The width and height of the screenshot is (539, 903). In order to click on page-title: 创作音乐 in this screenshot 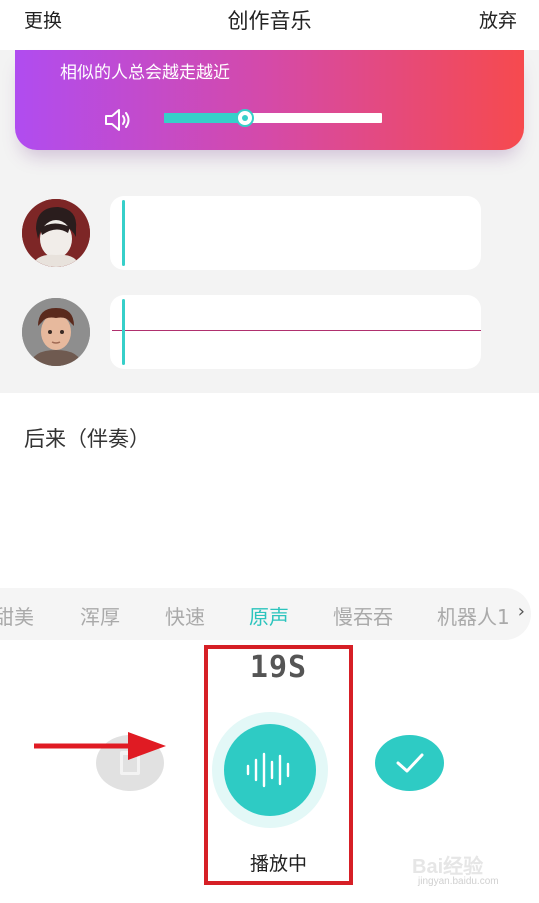, I will do `click(269, 21)`.